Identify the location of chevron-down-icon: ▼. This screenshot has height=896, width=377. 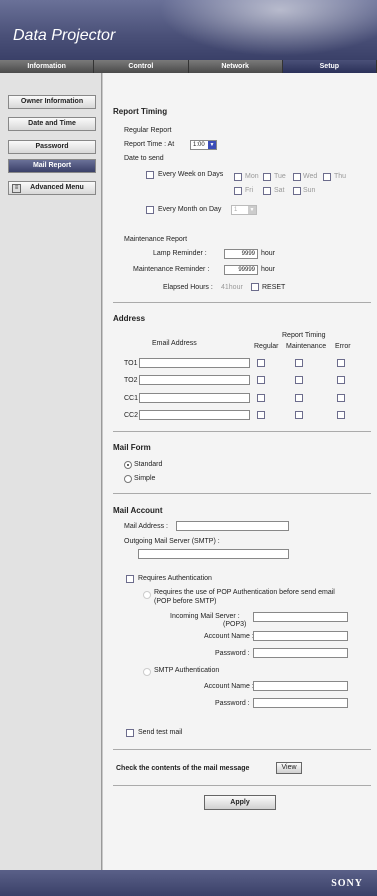
(252, 210).